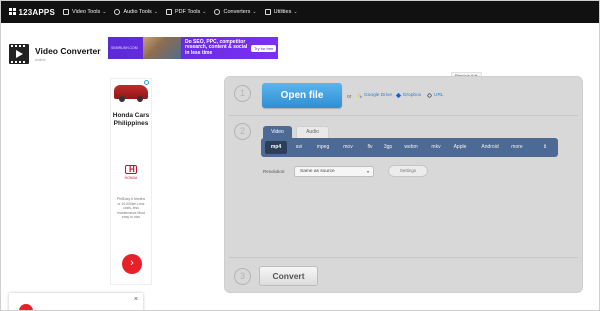 The image size is (600, 311). I want to click on nav-label: Video Tools, so click(86, 12).